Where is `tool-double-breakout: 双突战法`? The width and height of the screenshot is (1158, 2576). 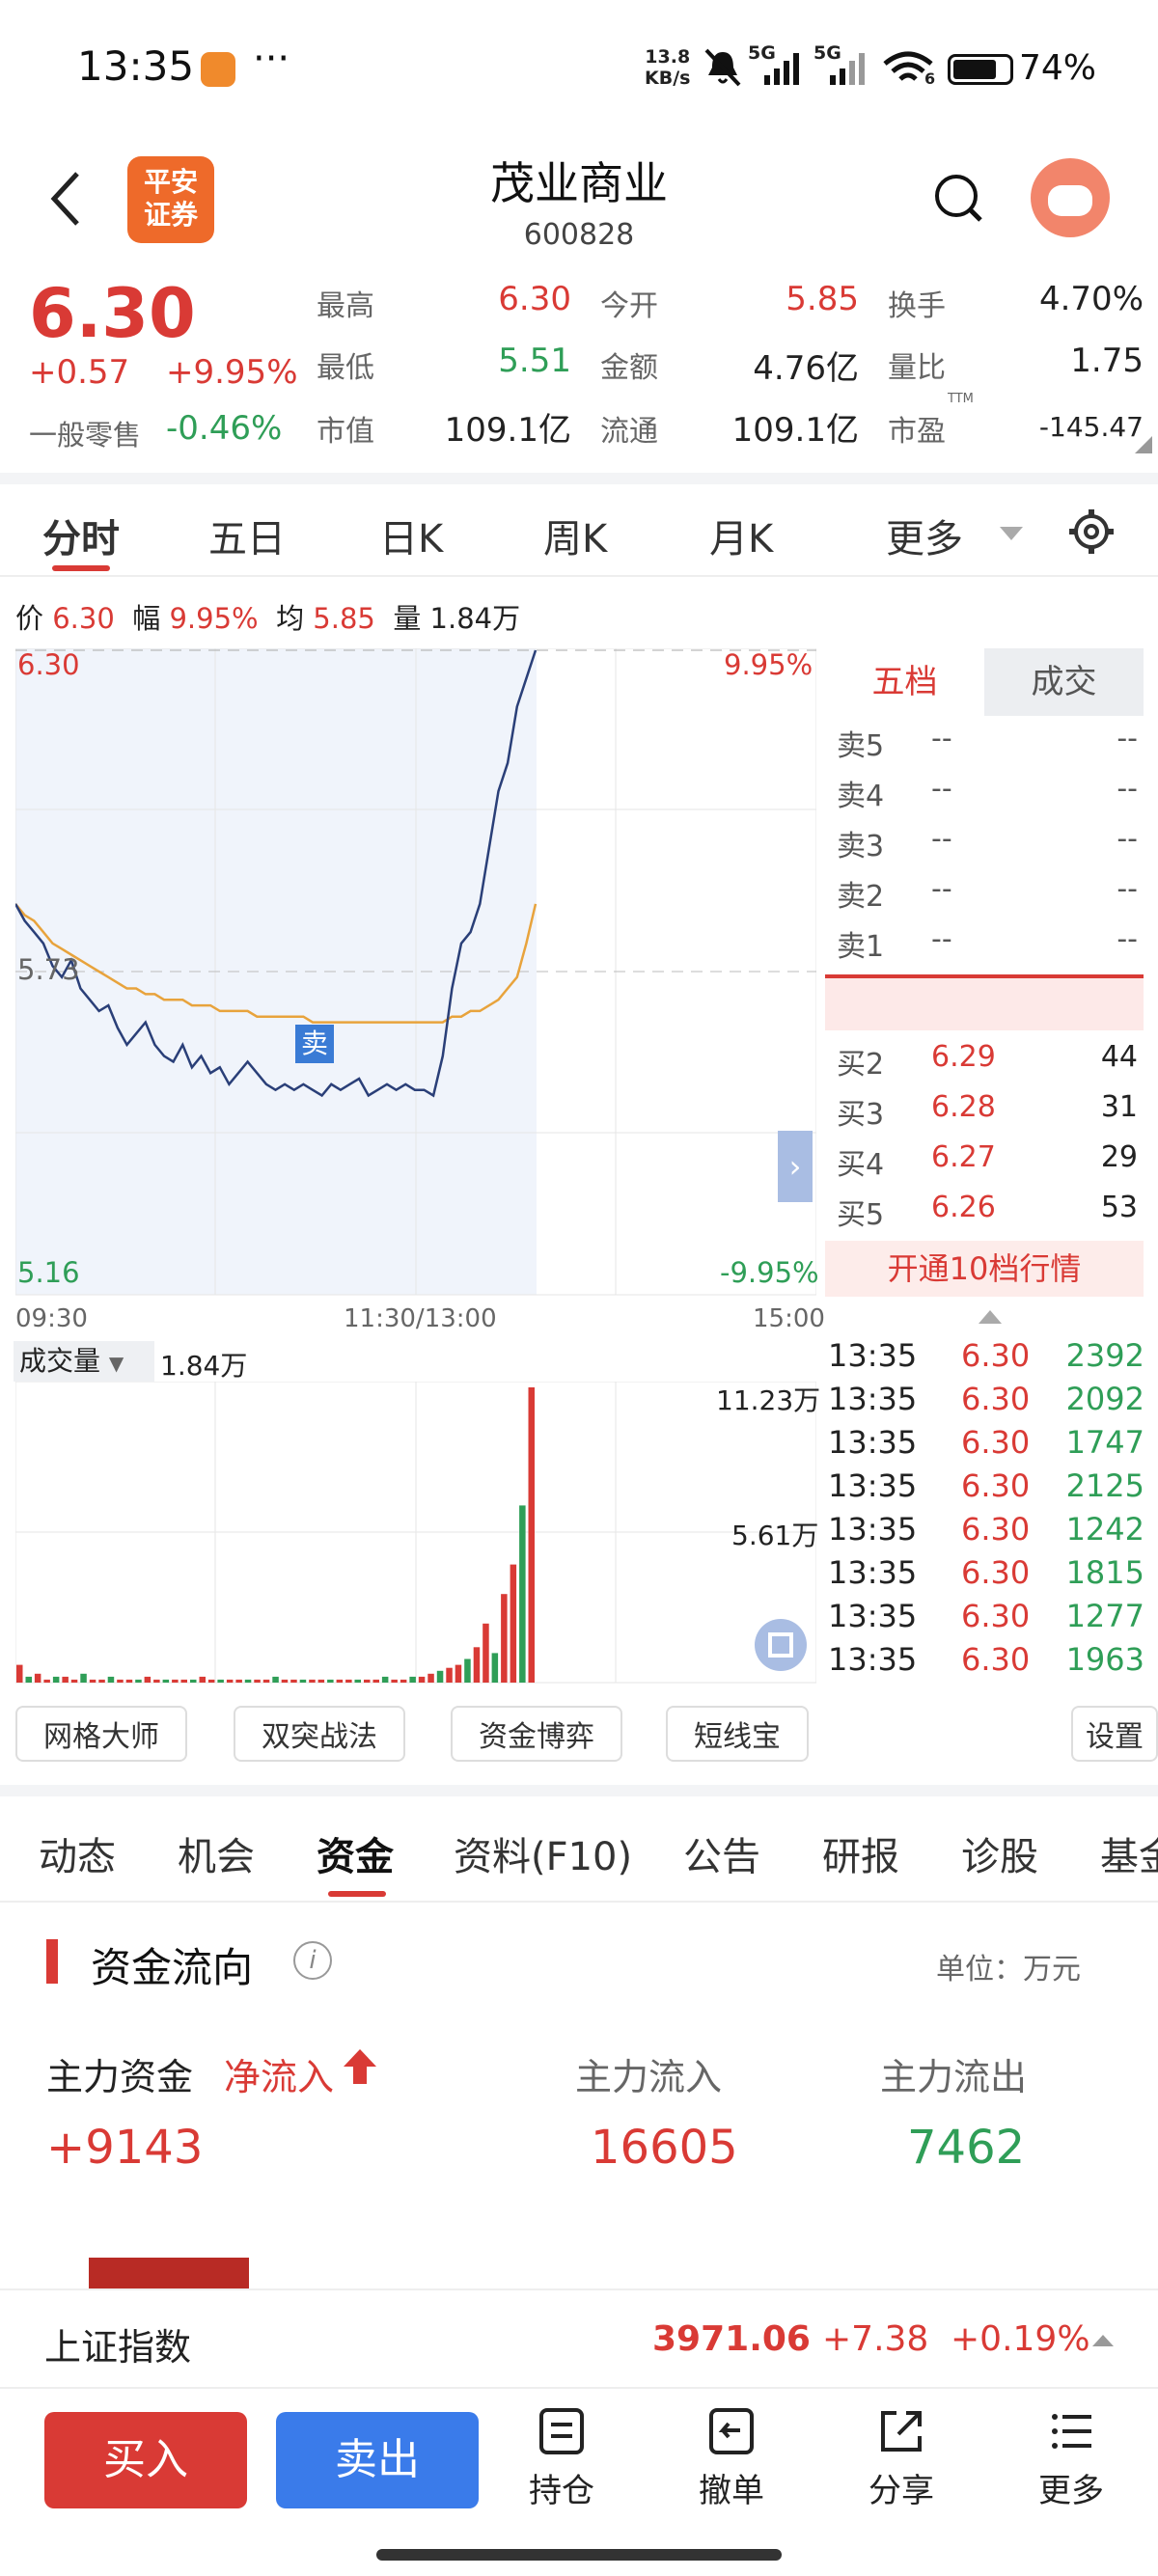
tool-double-breakout: 双突战法 is located at coordinates (319, 1734).